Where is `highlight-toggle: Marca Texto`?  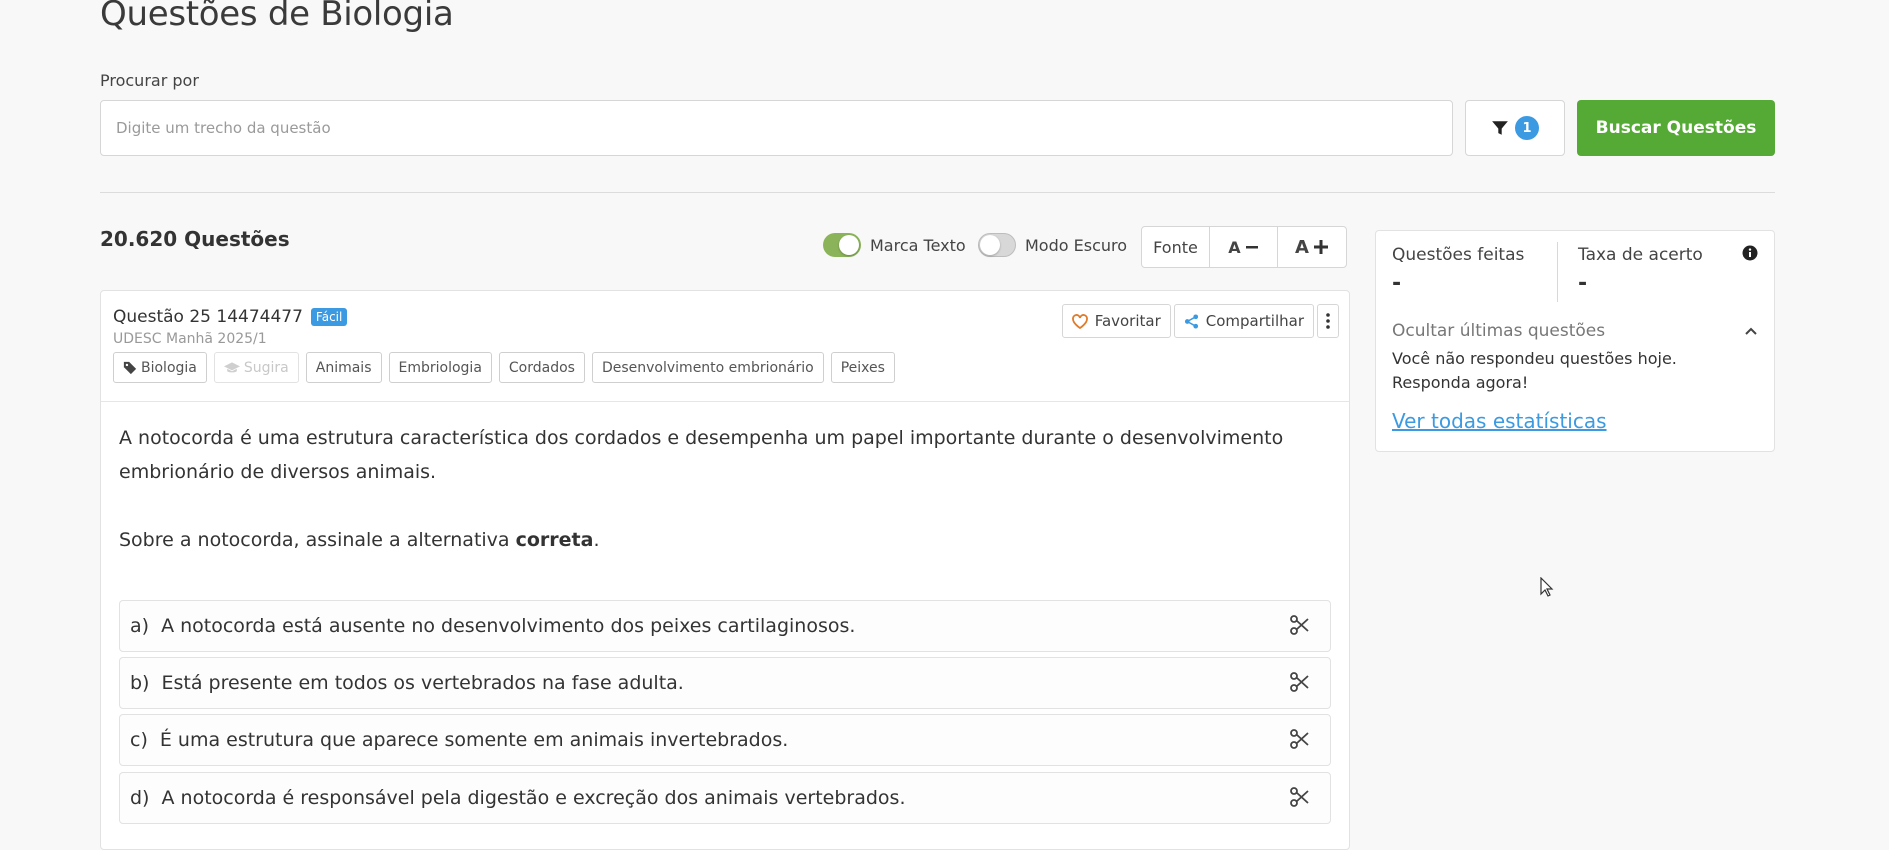
highlight-toggle: Marca Texto is located at coordinates (894, 245).